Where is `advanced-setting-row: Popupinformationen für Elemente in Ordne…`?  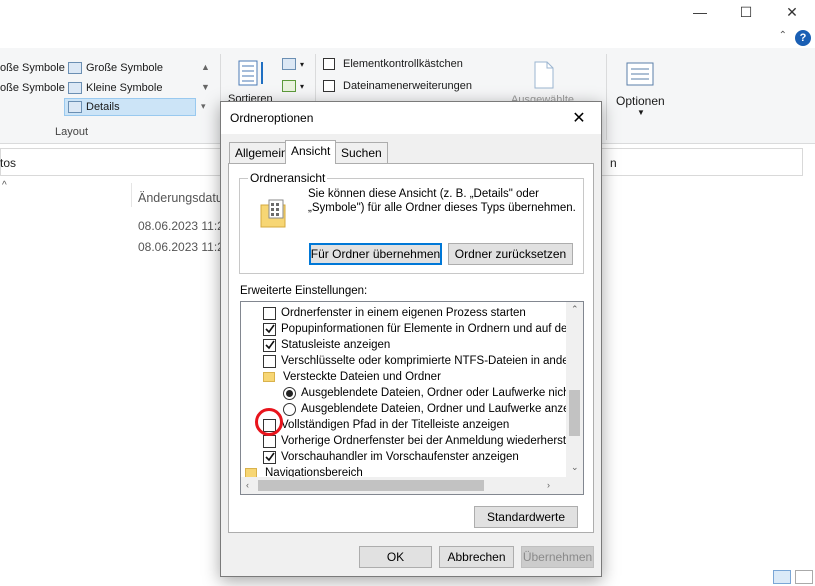 advanced-setting-row: Popupinformationen für Elemente in Ordne… is located at coordinates (423, 329).